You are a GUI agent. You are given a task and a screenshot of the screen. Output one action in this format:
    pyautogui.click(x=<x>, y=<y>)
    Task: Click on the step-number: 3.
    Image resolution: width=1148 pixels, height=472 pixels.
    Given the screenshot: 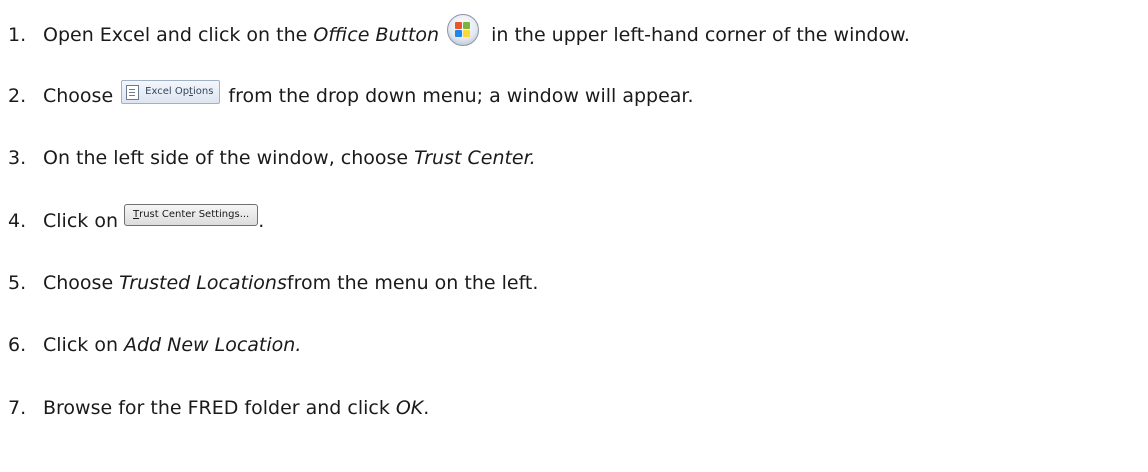 What is the action you would take?
    pyautogui.click(x=17, y=158)
    